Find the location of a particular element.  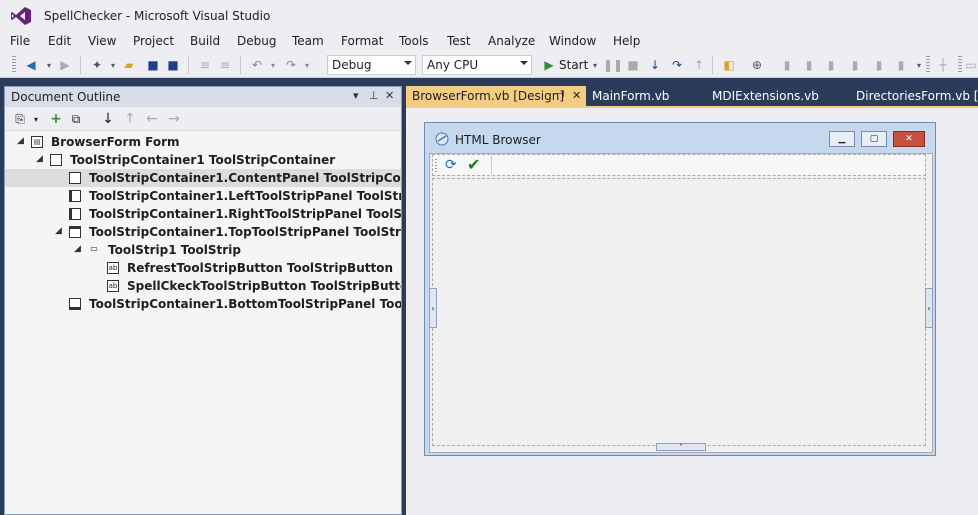

menu-analyze: Analyze is located at coordinates (511, 41).